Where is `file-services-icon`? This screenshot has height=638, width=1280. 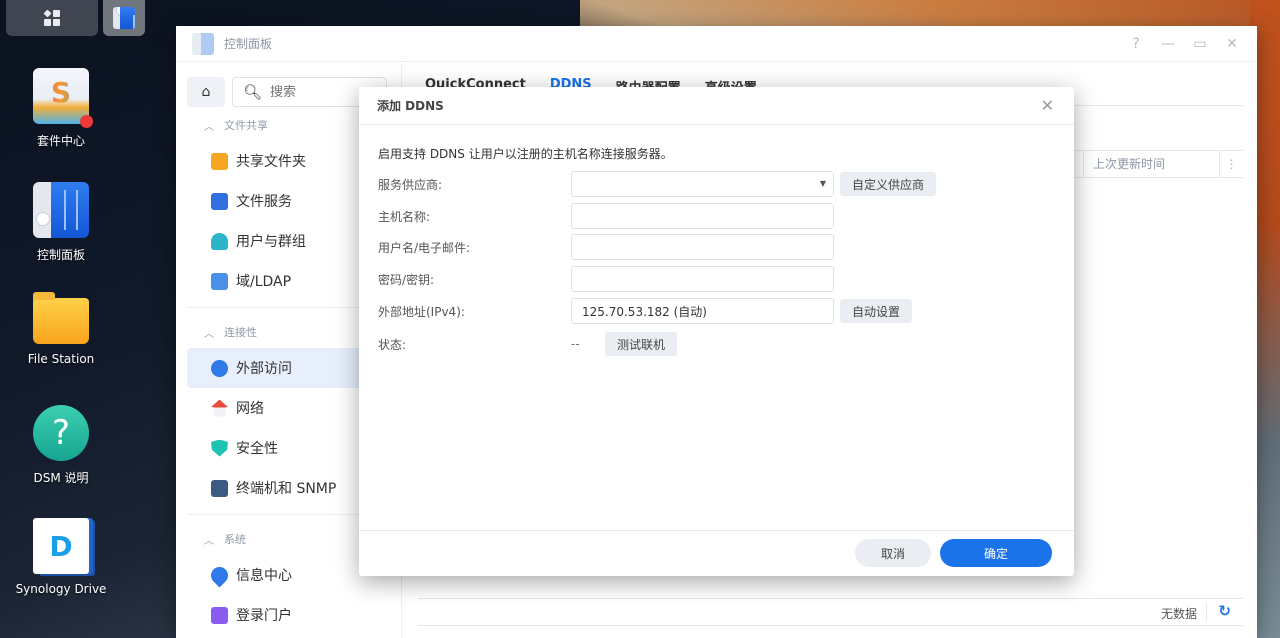
file-services-icon is located at coordinates (219, 201).